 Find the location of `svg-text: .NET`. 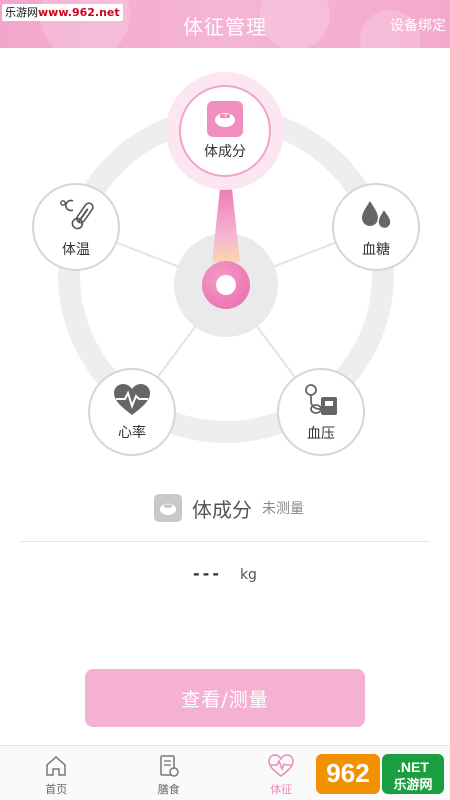

svg-text: .NET is located at coordinates (413, 767).